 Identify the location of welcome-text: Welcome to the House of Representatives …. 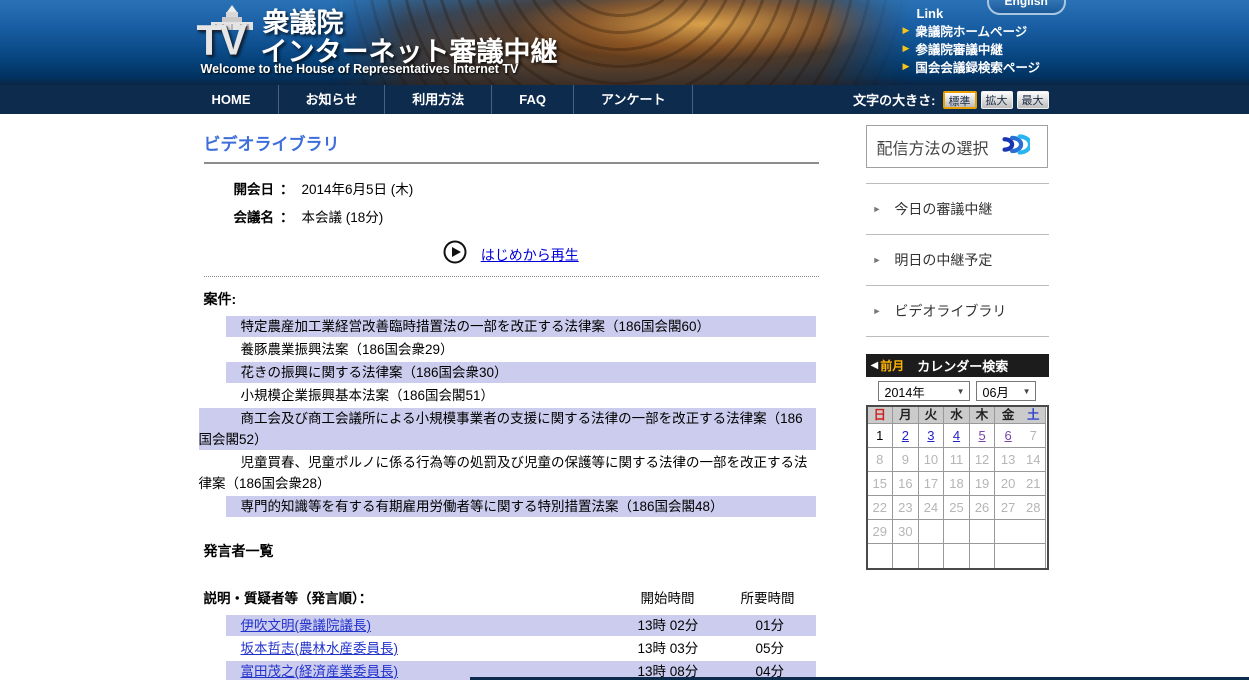
(359, 69).